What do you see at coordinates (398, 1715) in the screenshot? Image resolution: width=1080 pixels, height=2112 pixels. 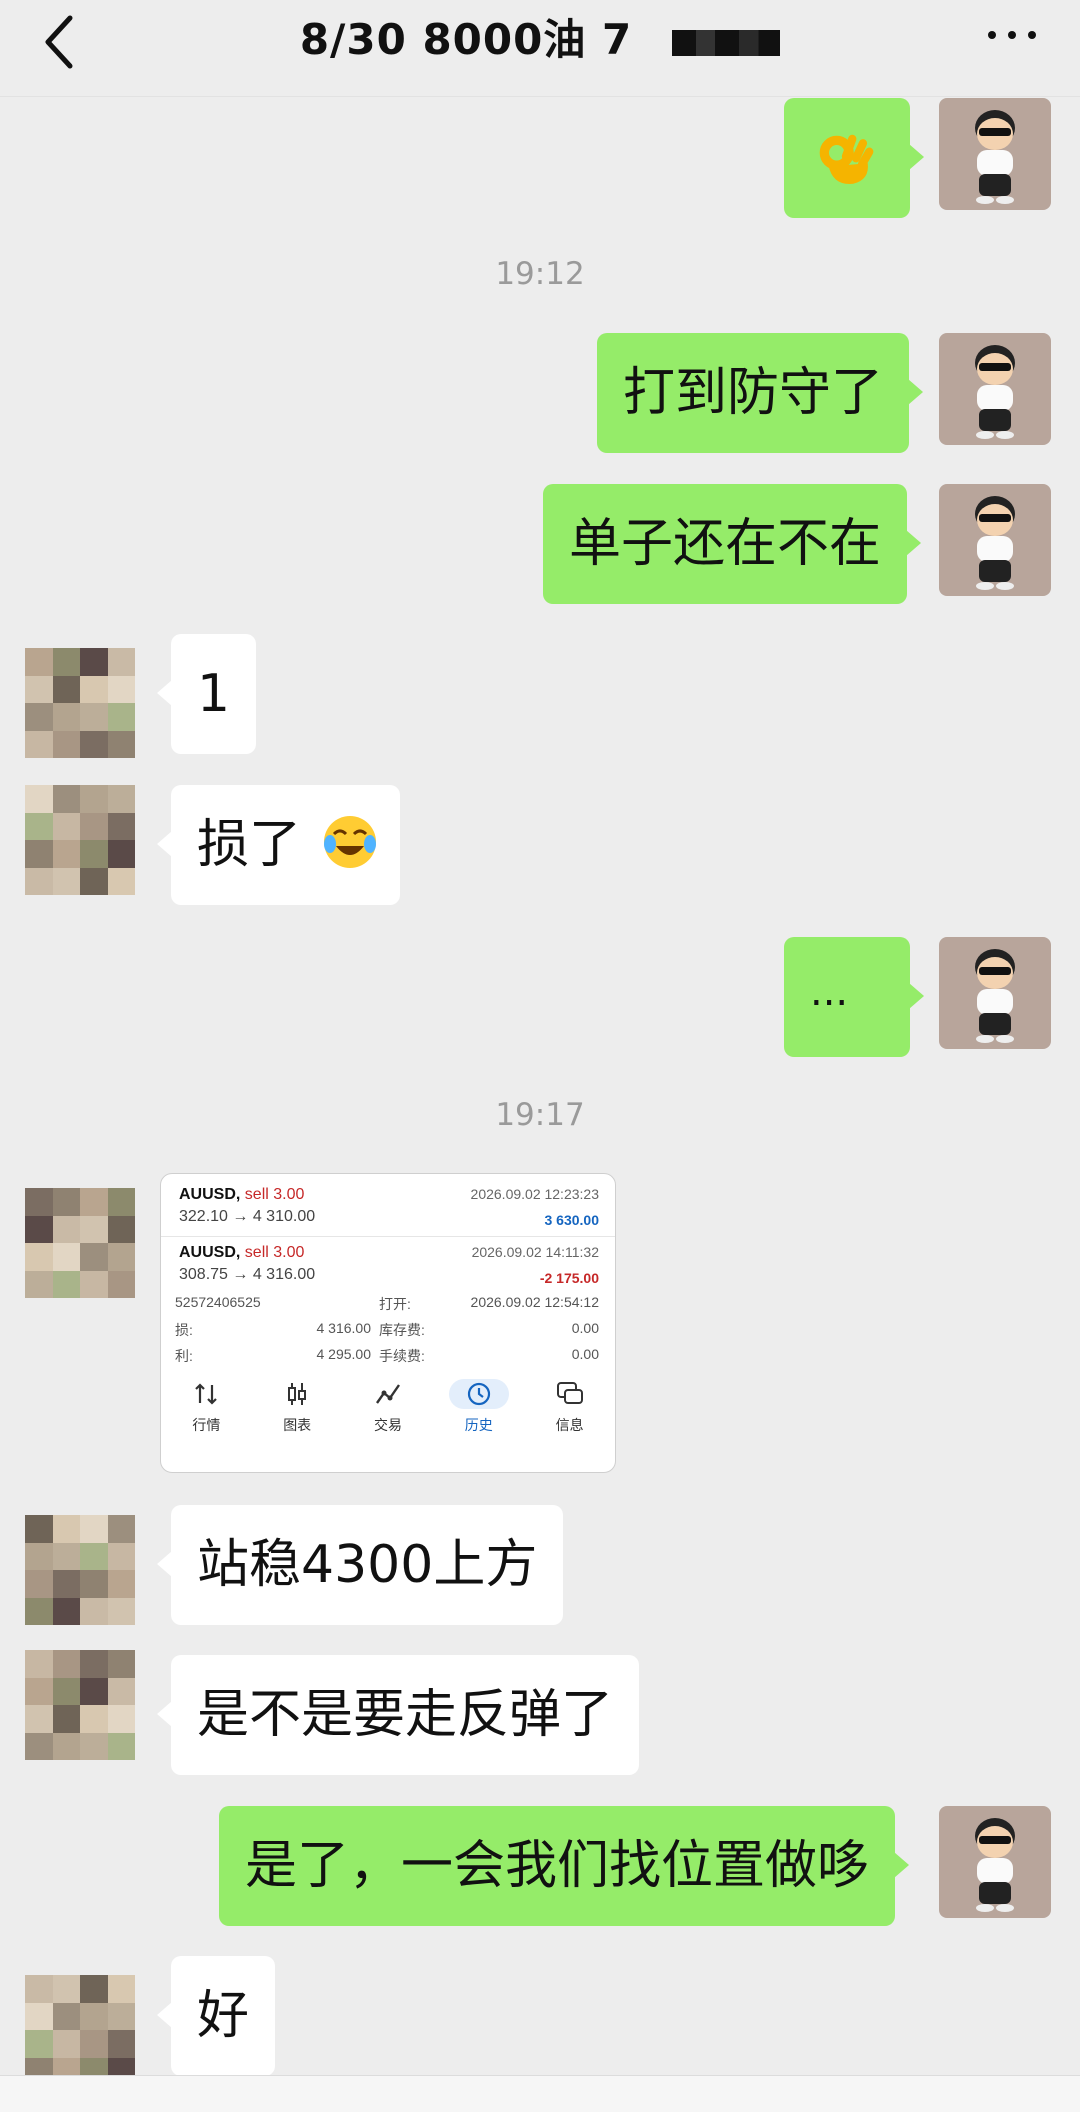 I see `message-bubble: 是不是要走反弹了` at bounding box center [398, 1715].